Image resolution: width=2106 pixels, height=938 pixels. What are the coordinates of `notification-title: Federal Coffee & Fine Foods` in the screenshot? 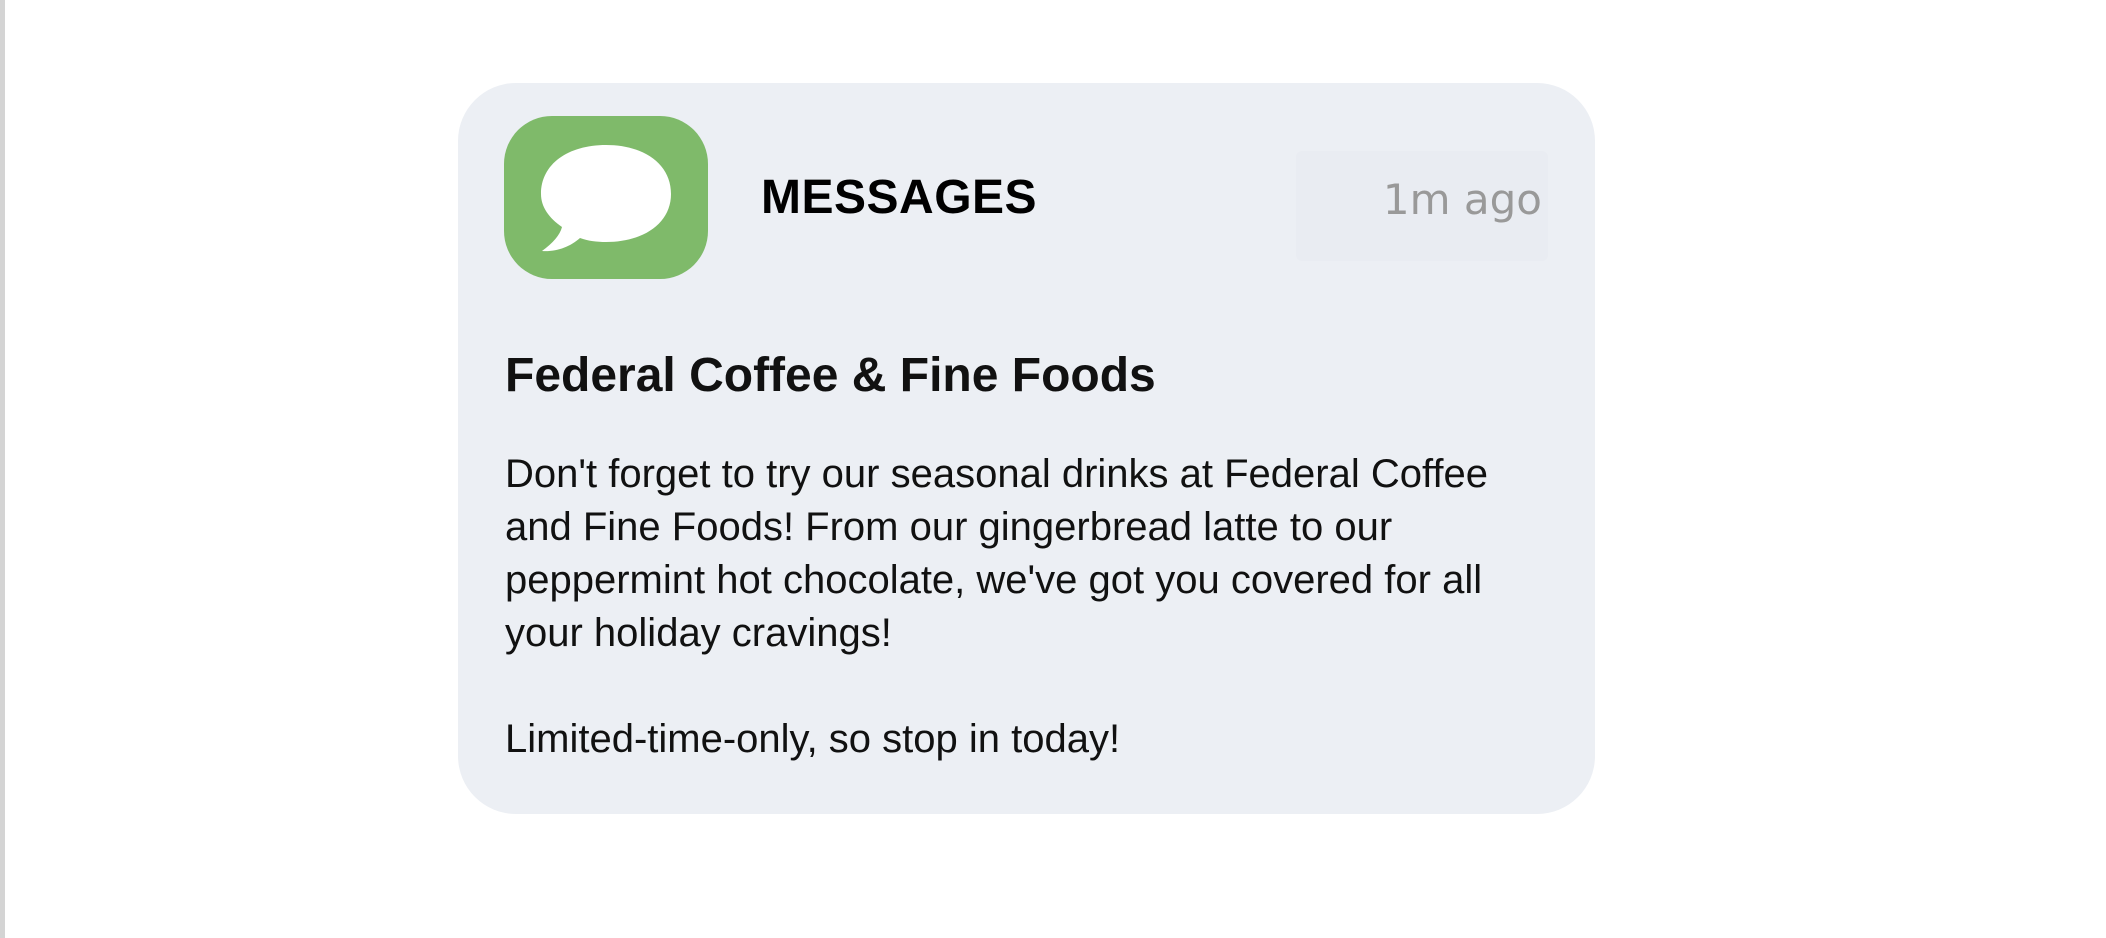 It's located at (830, 375).